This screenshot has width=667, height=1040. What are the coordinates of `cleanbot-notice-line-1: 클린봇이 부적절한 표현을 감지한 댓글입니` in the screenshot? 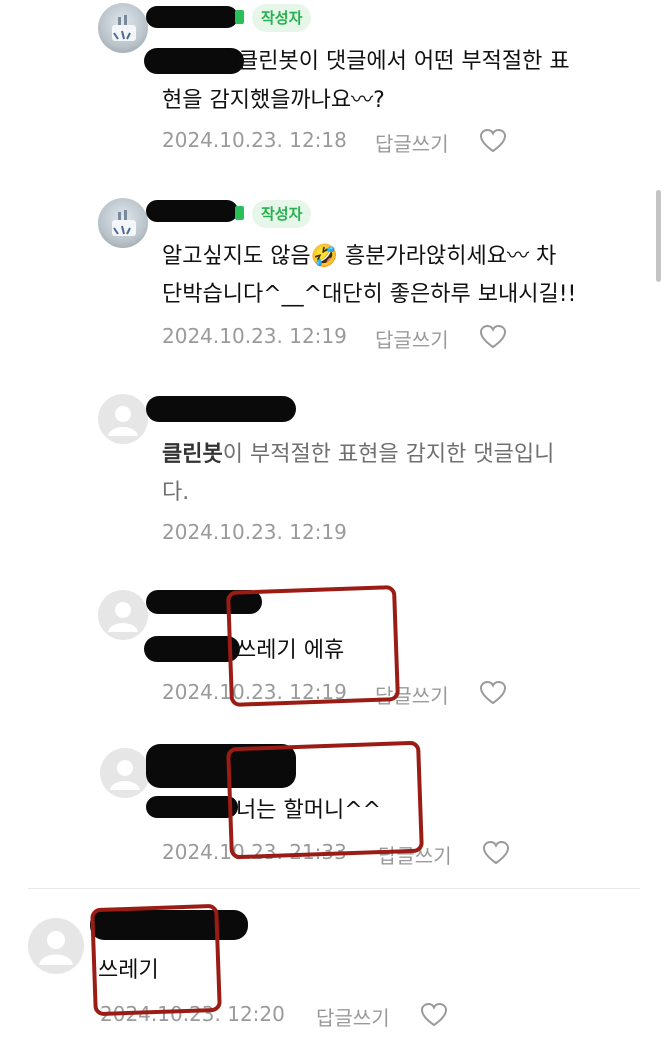 It's located at (358, 455).